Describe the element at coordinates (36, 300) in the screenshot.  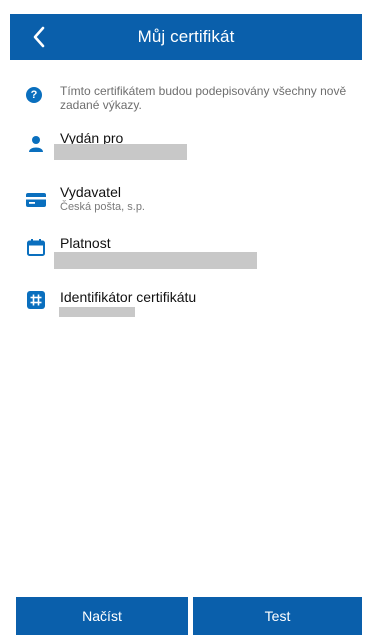
I see `hash-icon` at that location.